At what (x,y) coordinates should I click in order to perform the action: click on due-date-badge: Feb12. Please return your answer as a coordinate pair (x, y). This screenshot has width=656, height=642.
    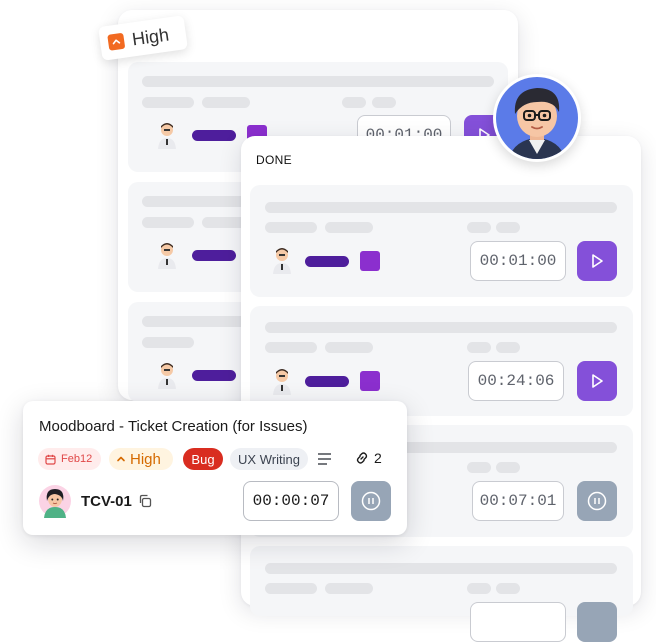
    Looking at the image, I should click on (69, 459).